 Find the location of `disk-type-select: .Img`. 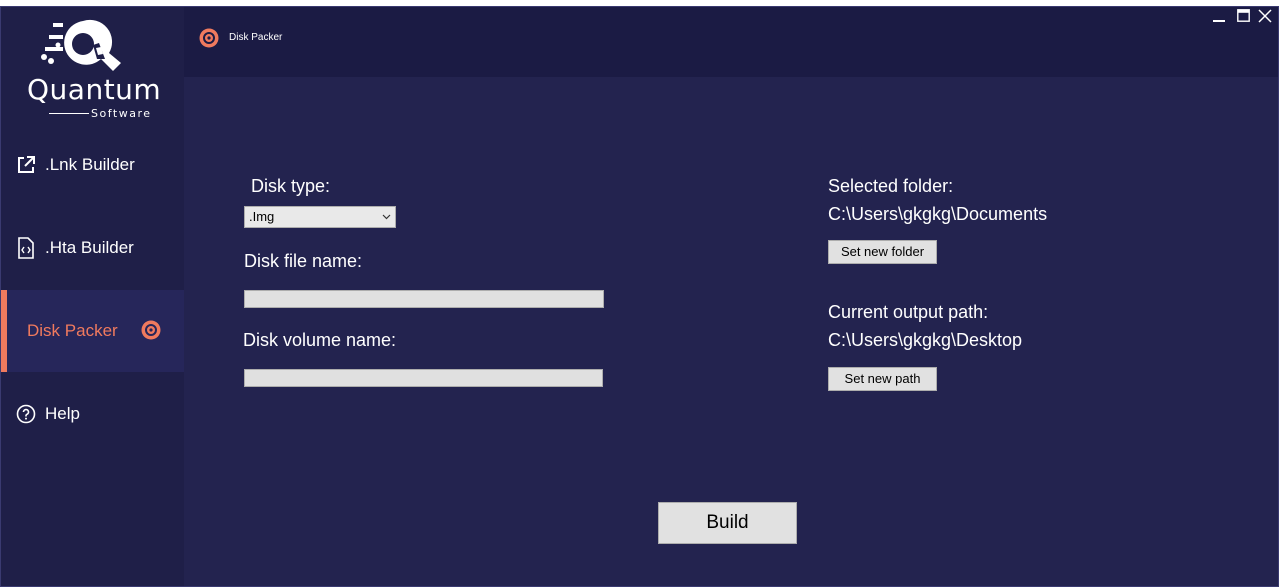

disk-type-select: .Img is located at coordinates (320, 217).